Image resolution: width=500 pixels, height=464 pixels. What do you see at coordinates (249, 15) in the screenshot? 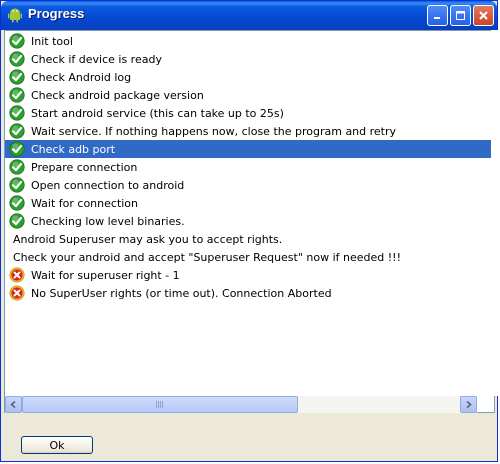
I see `title-bar: Progress` at bounding box center [249, 15].